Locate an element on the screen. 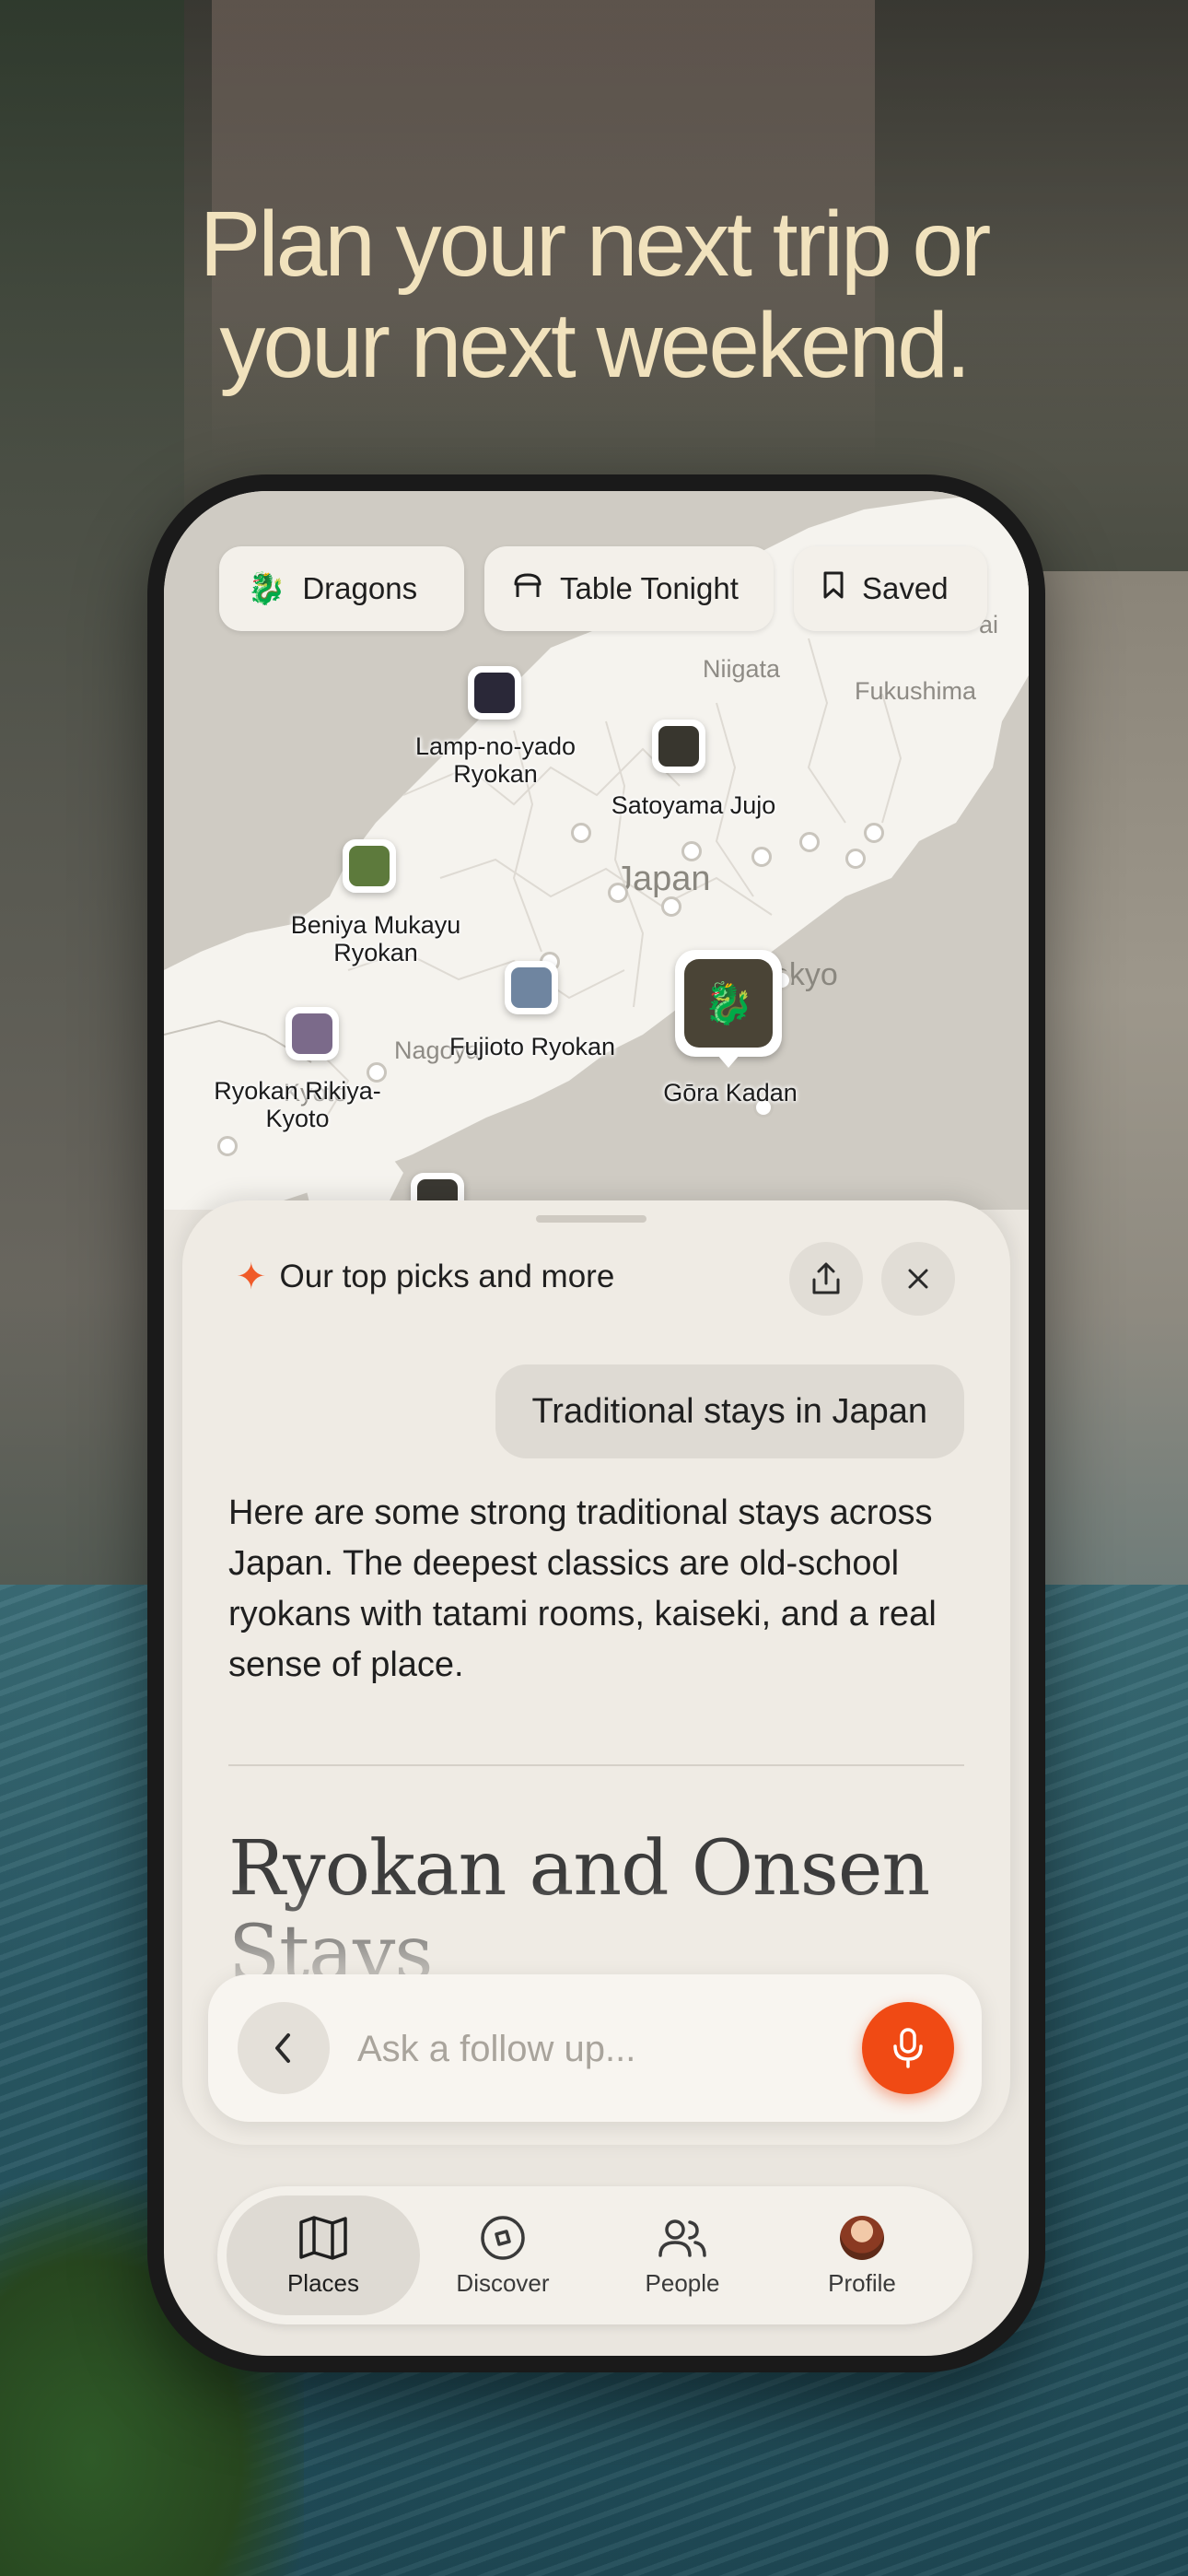 The height and width of the screenshot is (2576, 1188). tab-people: People is located at coordinates (682, 2255).